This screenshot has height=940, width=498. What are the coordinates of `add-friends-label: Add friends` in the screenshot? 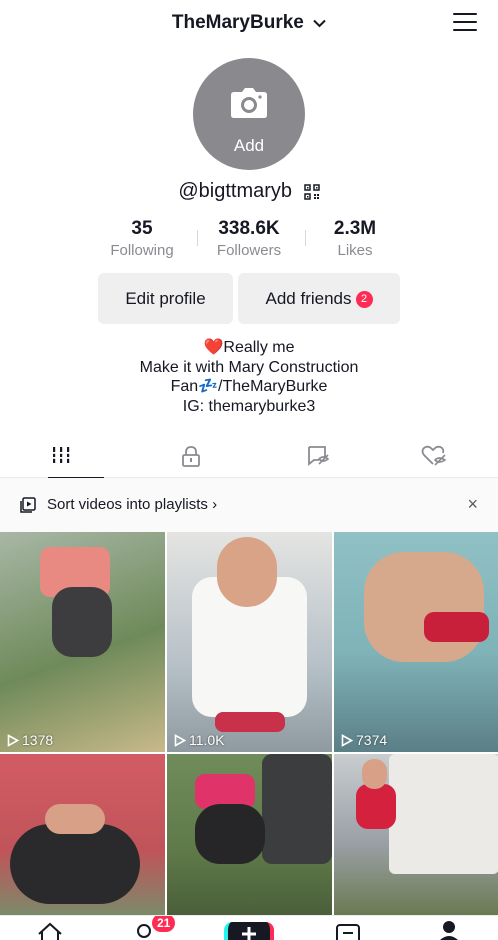 It's located at (308, 298).